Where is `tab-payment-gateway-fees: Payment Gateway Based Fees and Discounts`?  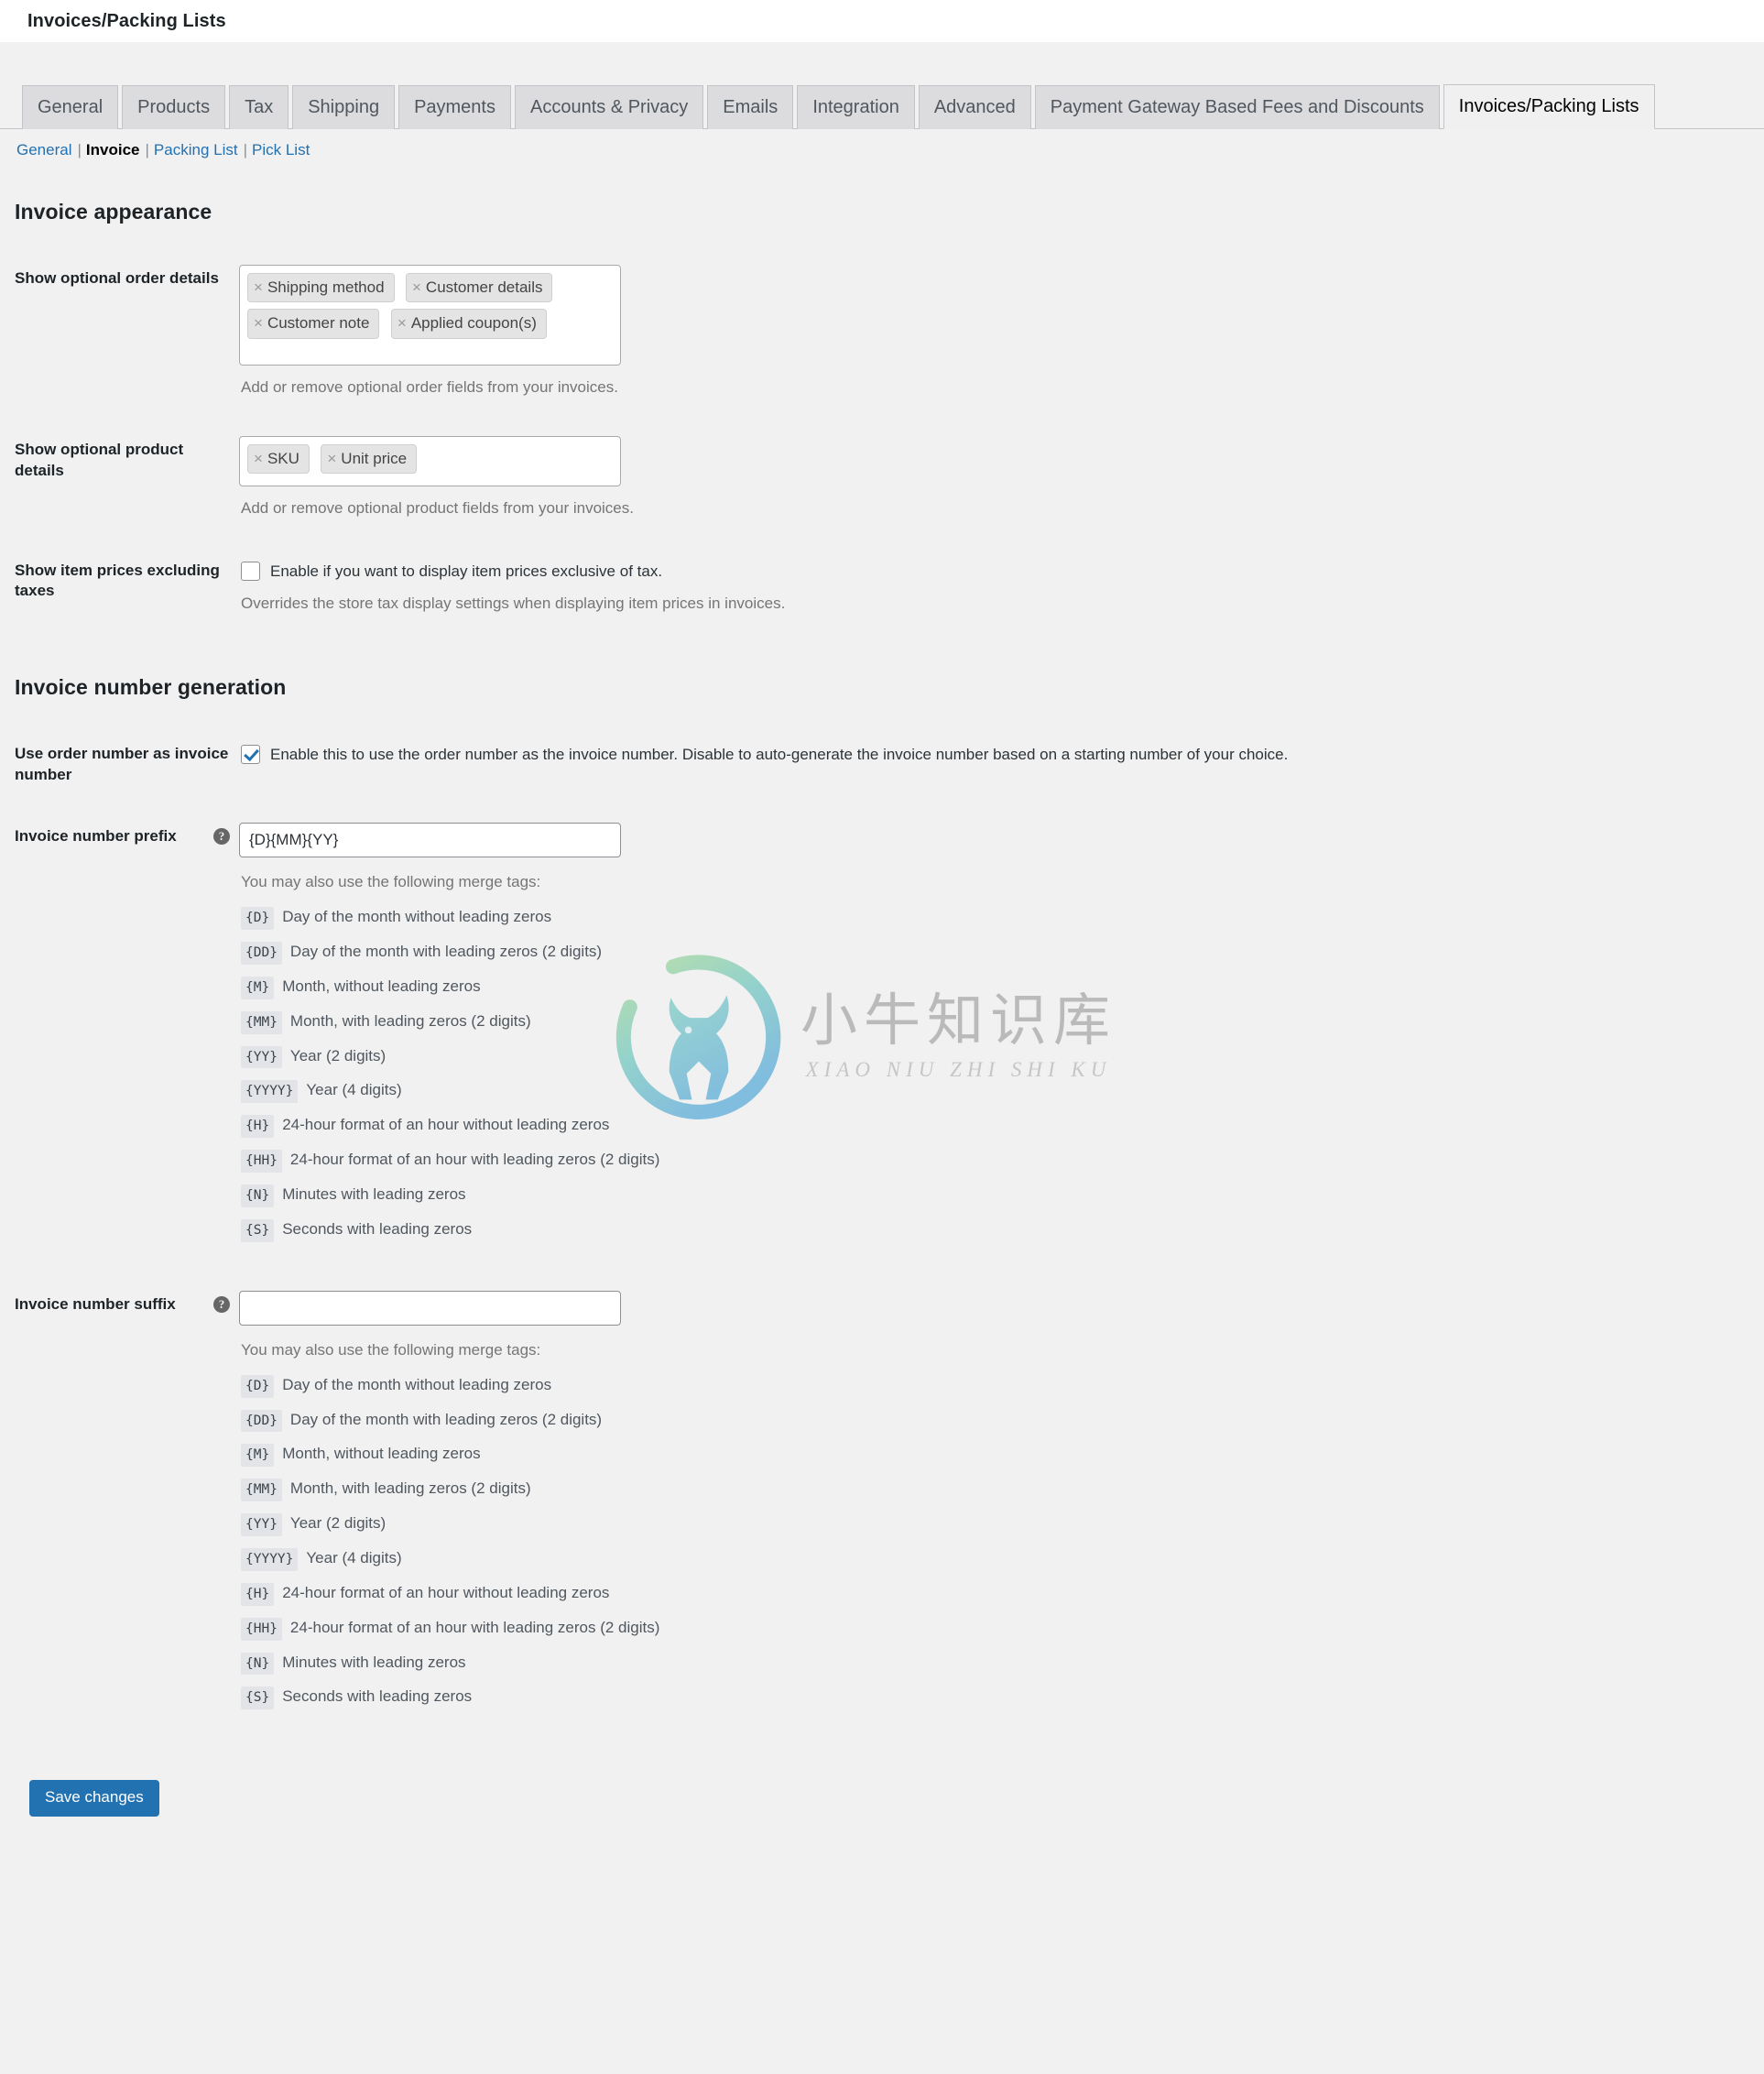 tab-payment-gateway-fees: Payment Gateway Based Fees and Discounts is located at coordinates (1237, 107).